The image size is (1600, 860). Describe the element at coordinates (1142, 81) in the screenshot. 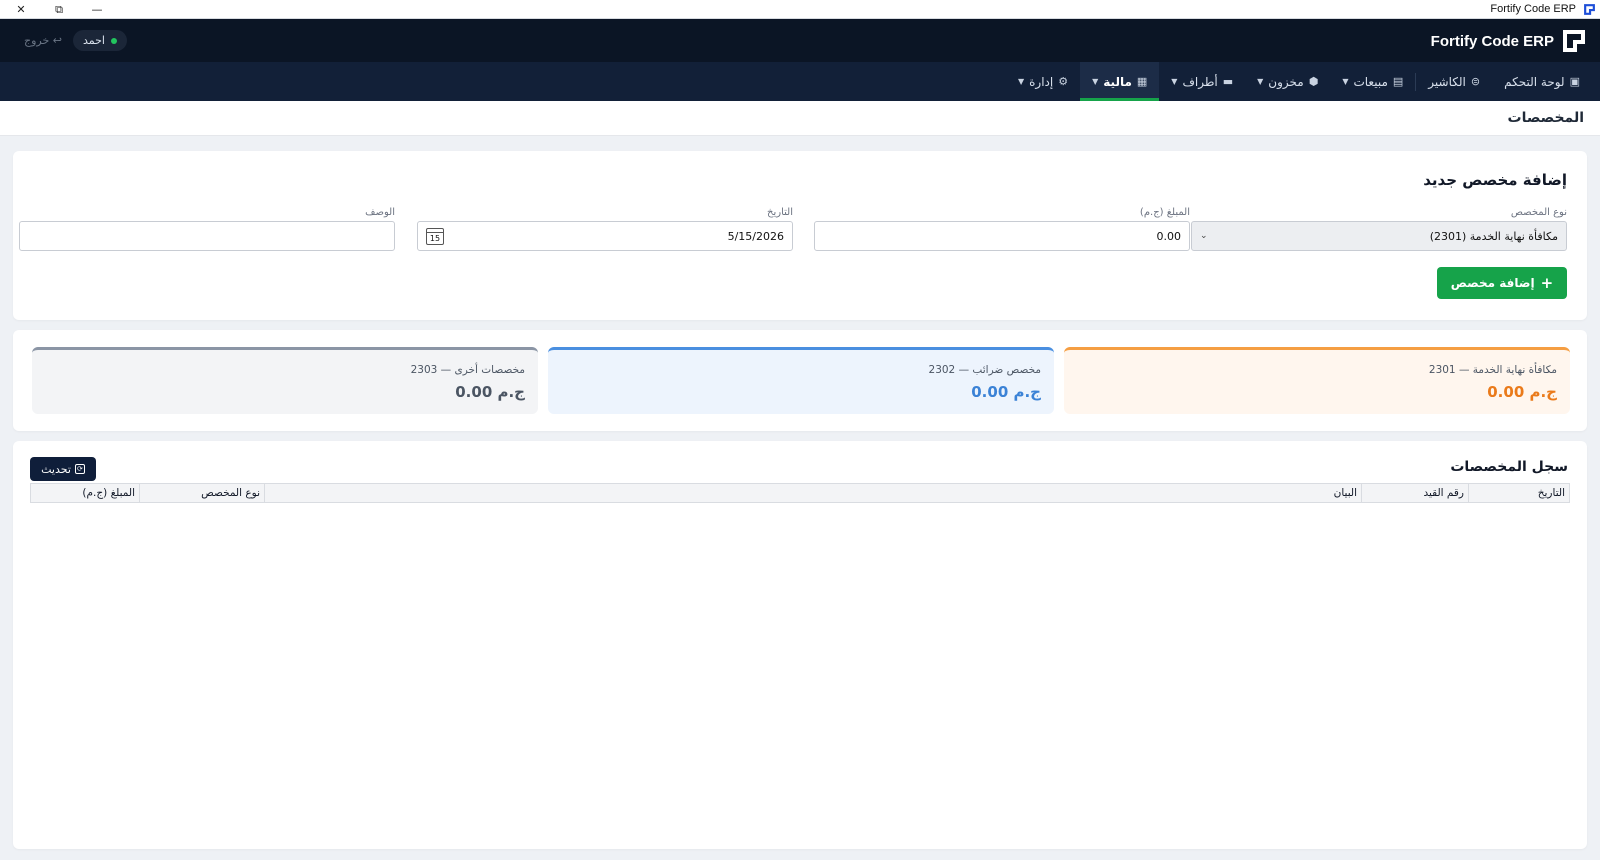

I see `finance-icon: ▦` at that location.